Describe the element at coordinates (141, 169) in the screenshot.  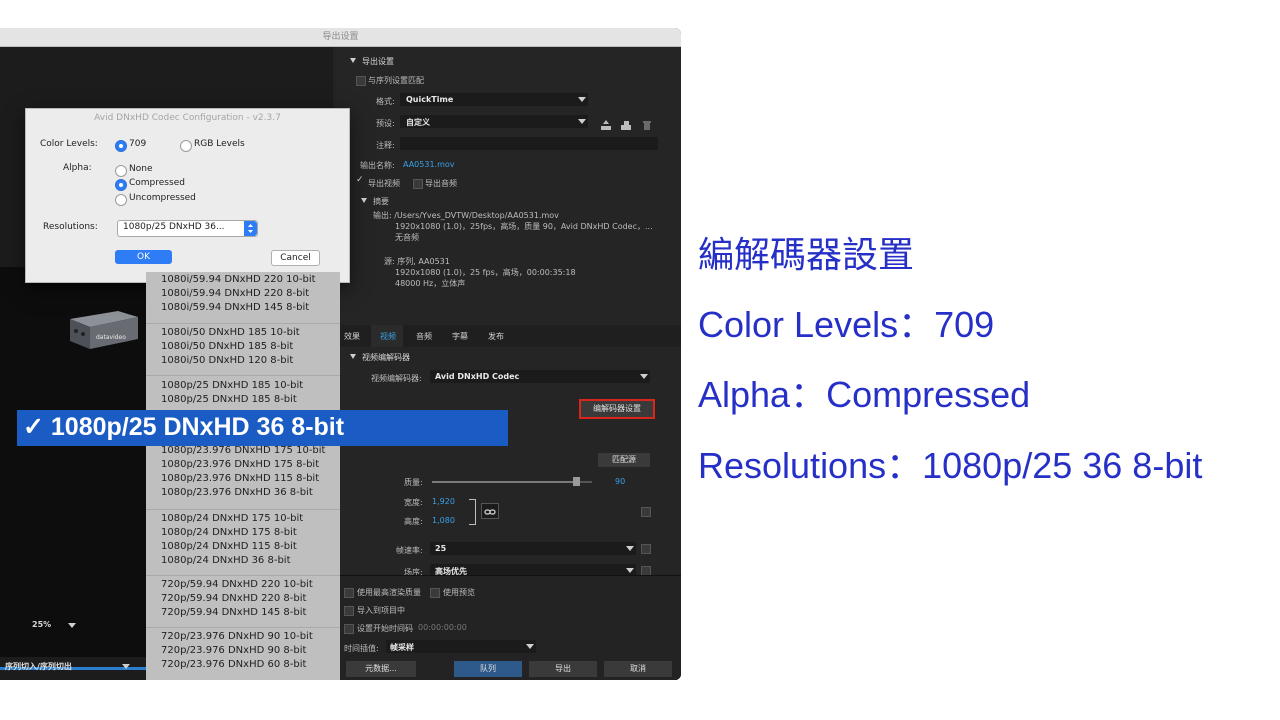
I see `alpha-none-label: None` at that location.